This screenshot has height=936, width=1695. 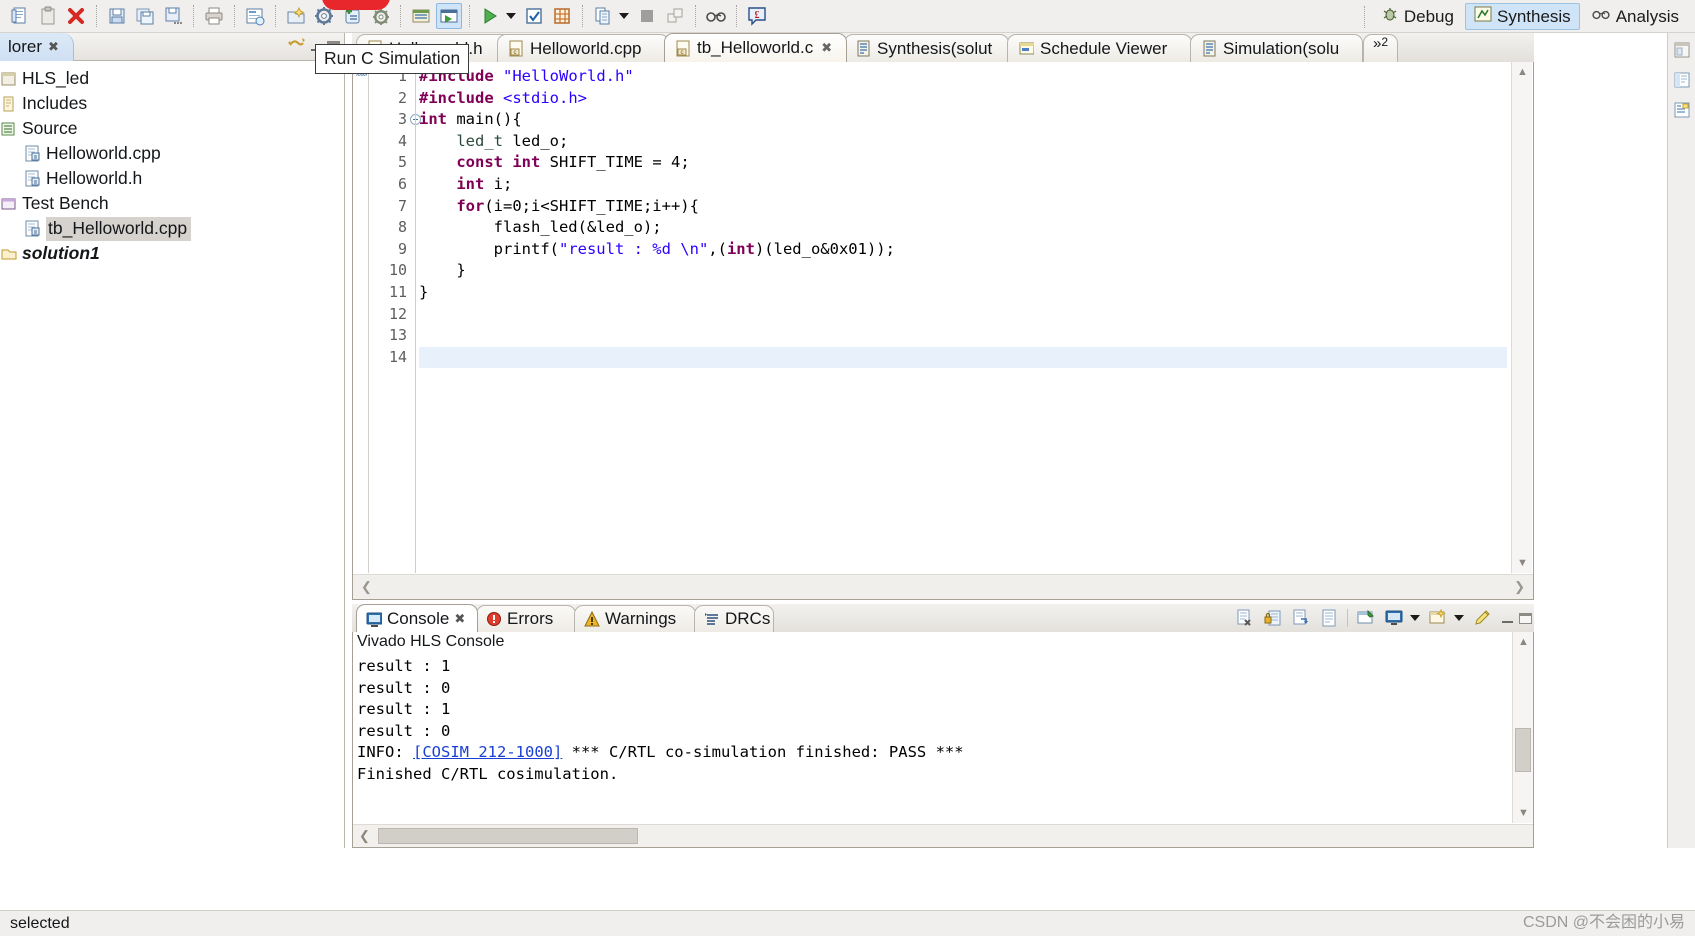 I want to click on console-line: result : 0, so click(x=404, y=687).